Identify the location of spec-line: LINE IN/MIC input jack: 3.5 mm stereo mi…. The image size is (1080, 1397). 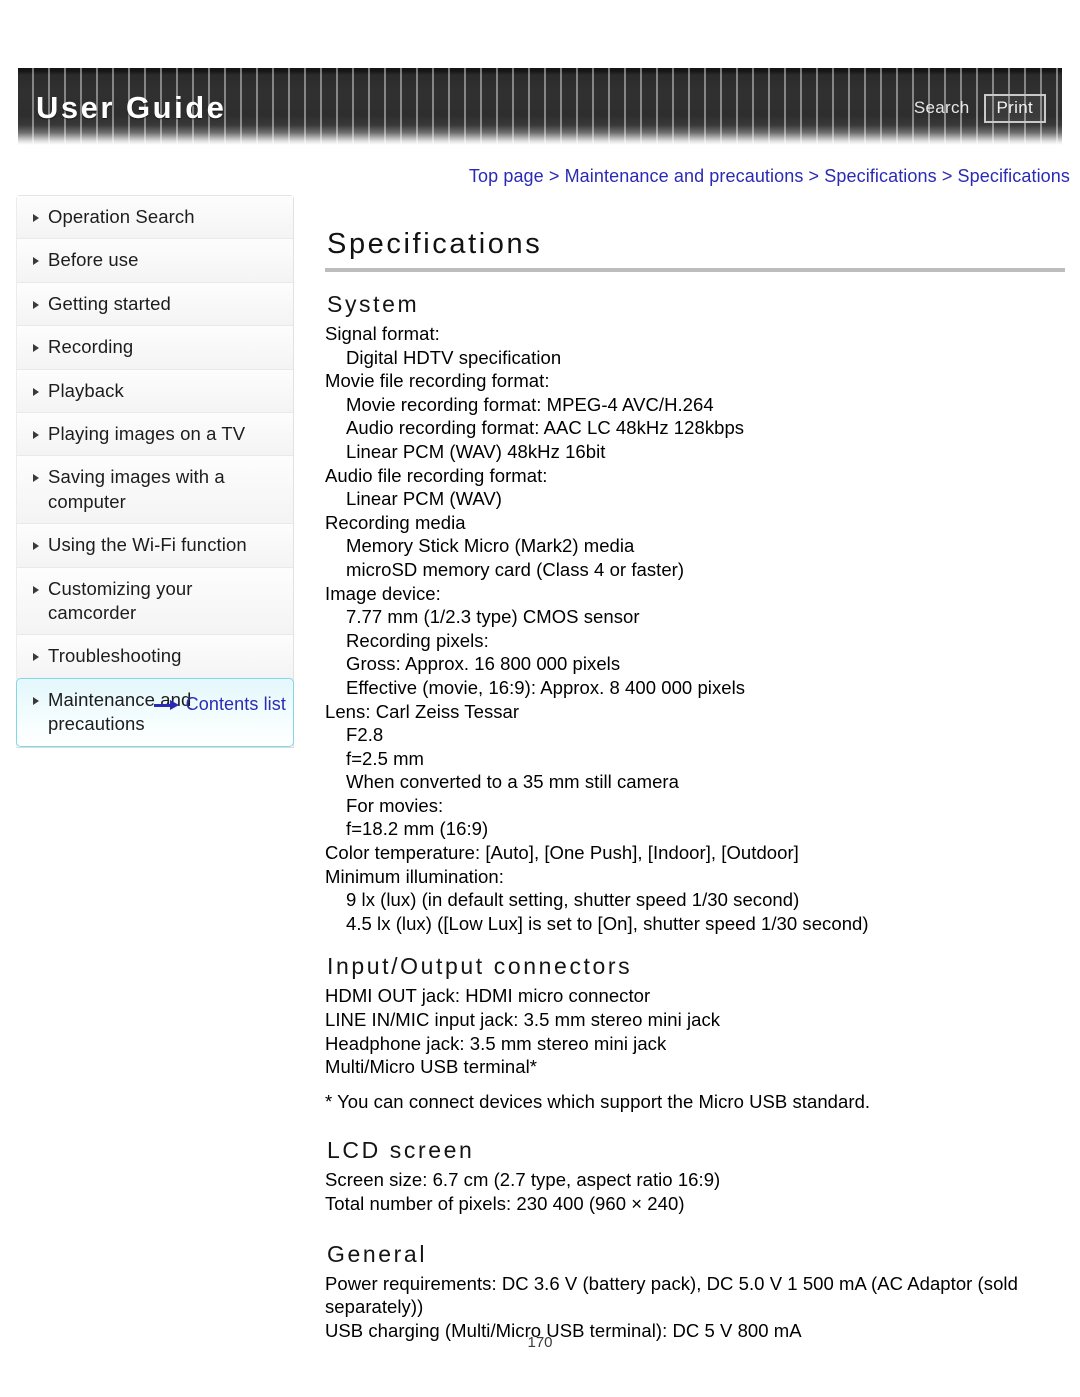
(523, 1020).